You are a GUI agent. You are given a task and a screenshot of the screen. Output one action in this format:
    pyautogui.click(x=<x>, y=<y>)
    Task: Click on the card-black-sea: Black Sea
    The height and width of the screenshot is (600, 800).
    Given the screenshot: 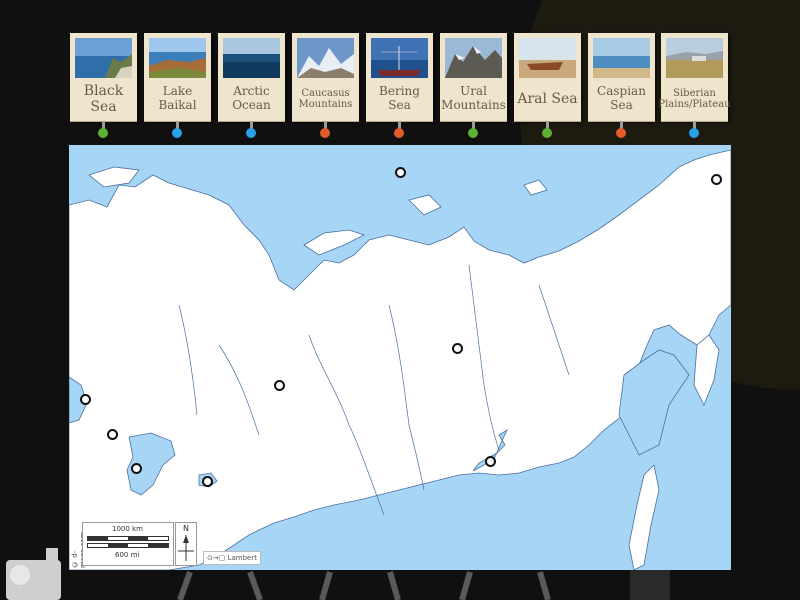 What is the action you would take?
    pyautogui.click(x=103, y=77)
    